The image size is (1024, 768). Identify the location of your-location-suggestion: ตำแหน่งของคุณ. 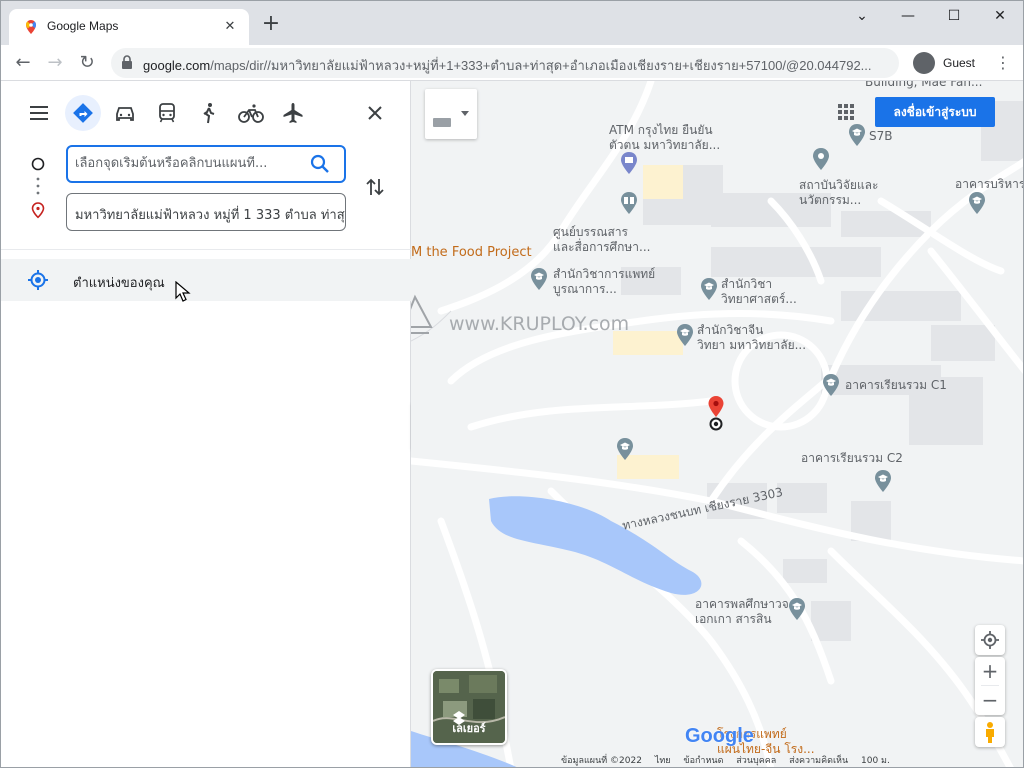
(206, 280).